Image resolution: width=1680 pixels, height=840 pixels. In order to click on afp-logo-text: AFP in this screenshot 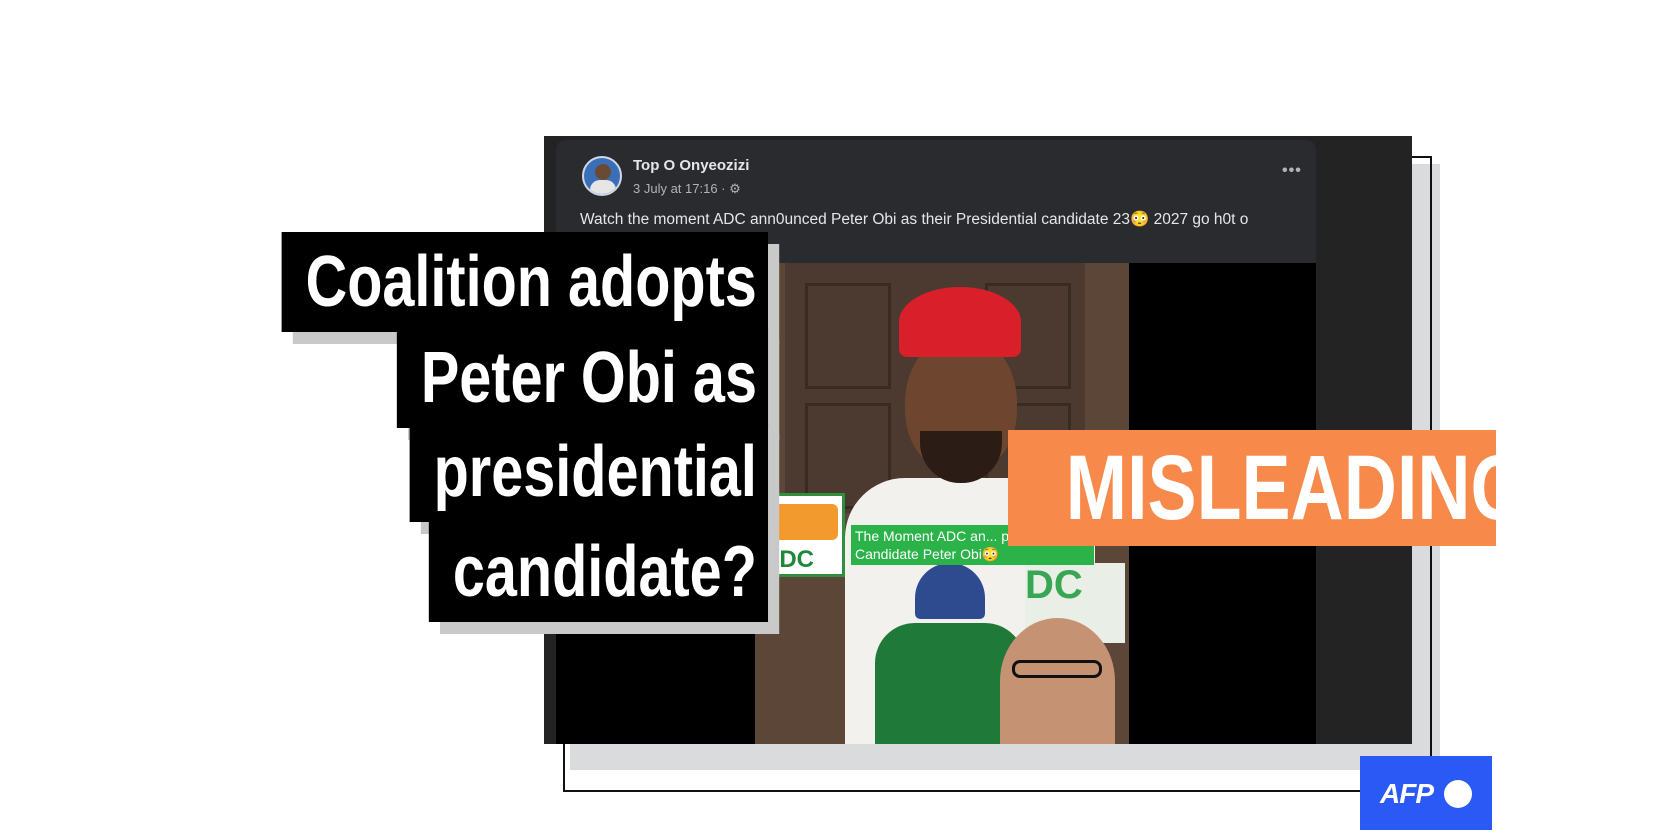, I will do `click(1407, 793)`.